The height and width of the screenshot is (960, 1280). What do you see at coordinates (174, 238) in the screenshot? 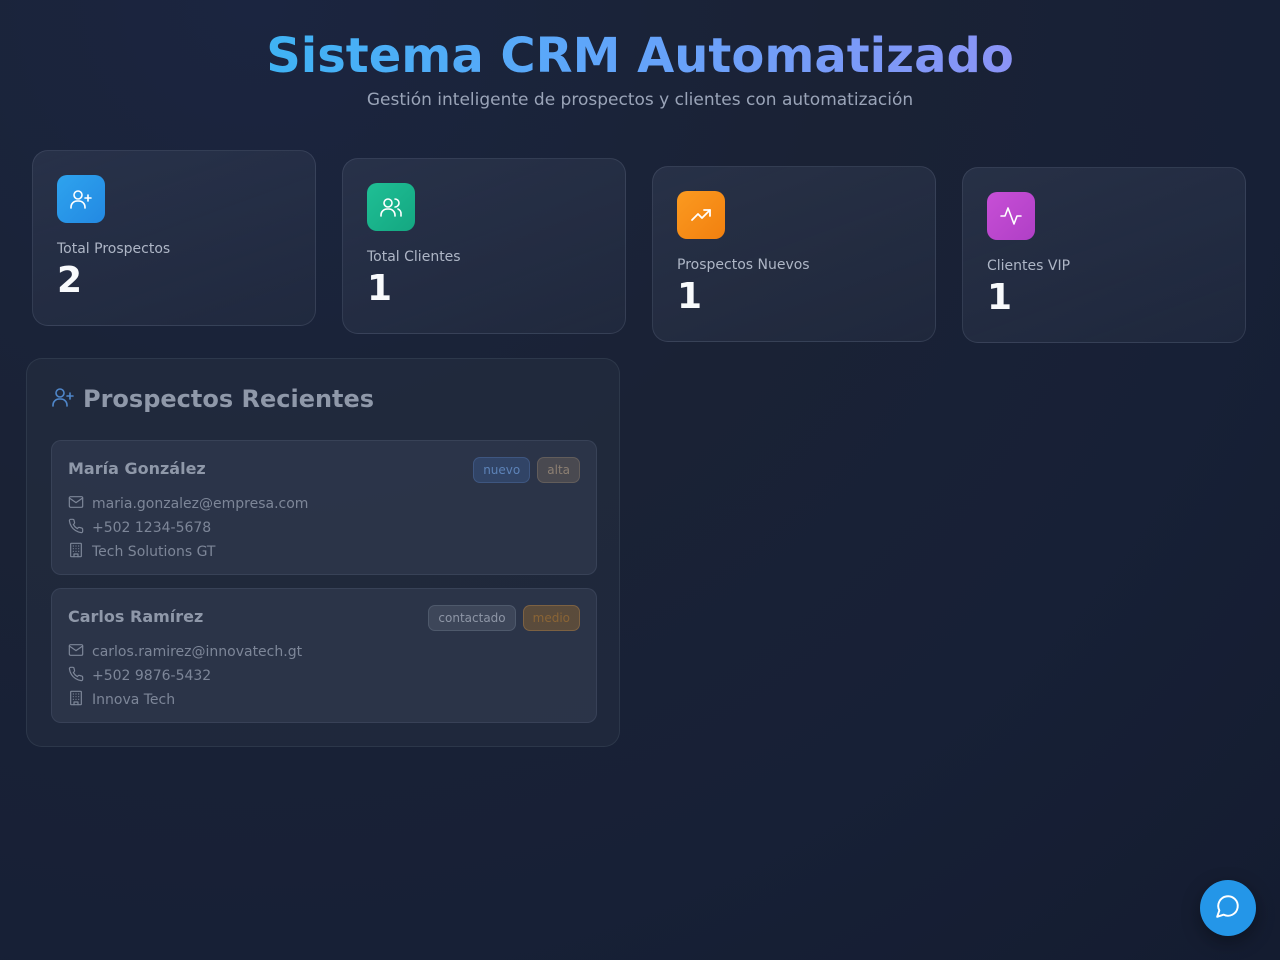
I see `stat-card-total-prospectos: Total Prospectos 2` at bounding box center [174, 238].